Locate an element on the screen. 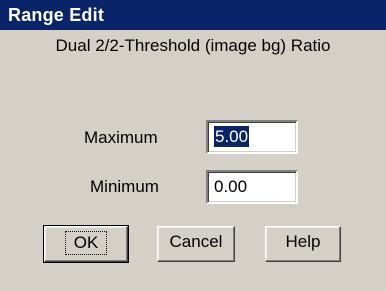 The width and height of the screenshot is (386, 291). minimum-value: 0.00 is located at coordinates (231, 186).